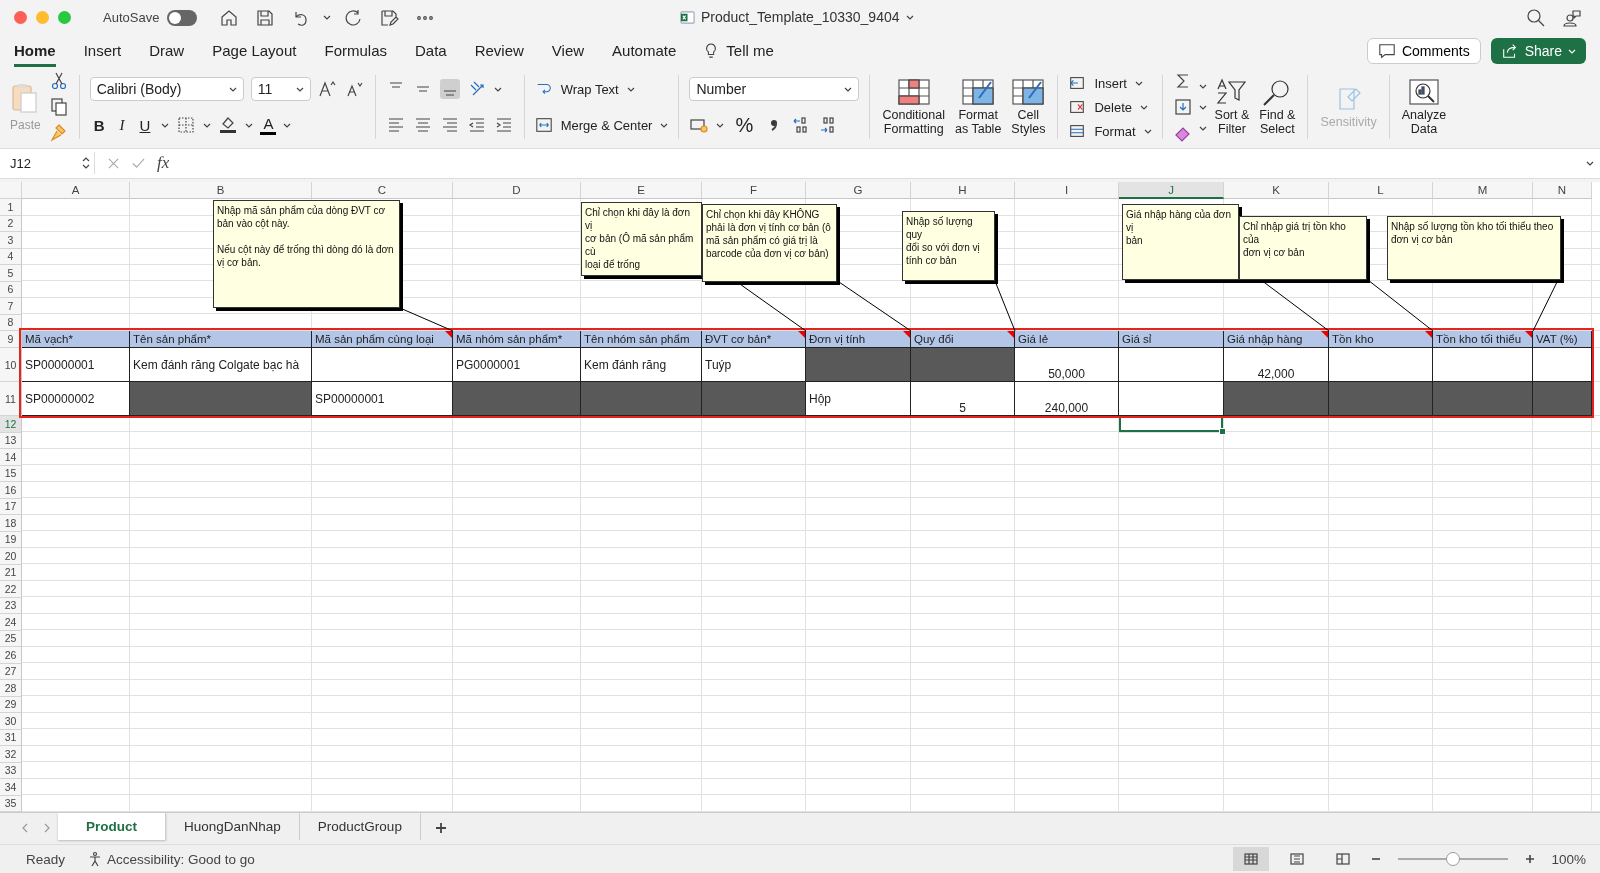 The image size is (1600, 873). Describe the element at coordinates (35, 51) in the screenshot. I see `ribbon-tab: Home` at that location.